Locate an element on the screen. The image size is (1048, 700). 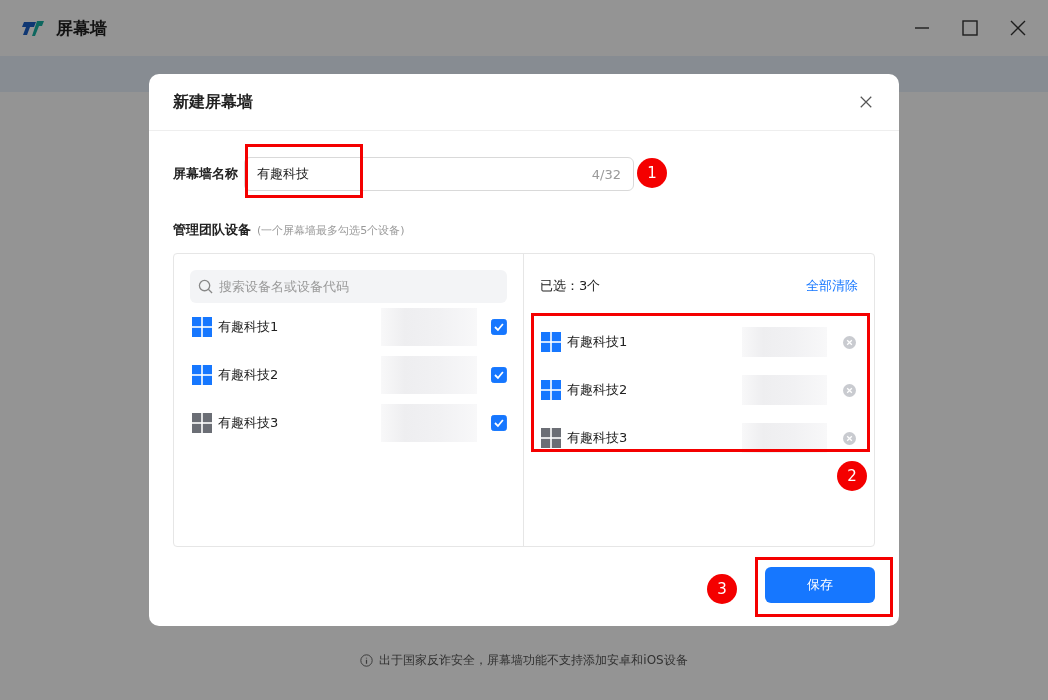
device-row: 有趣科技1 is located at coordinates (349, 327).